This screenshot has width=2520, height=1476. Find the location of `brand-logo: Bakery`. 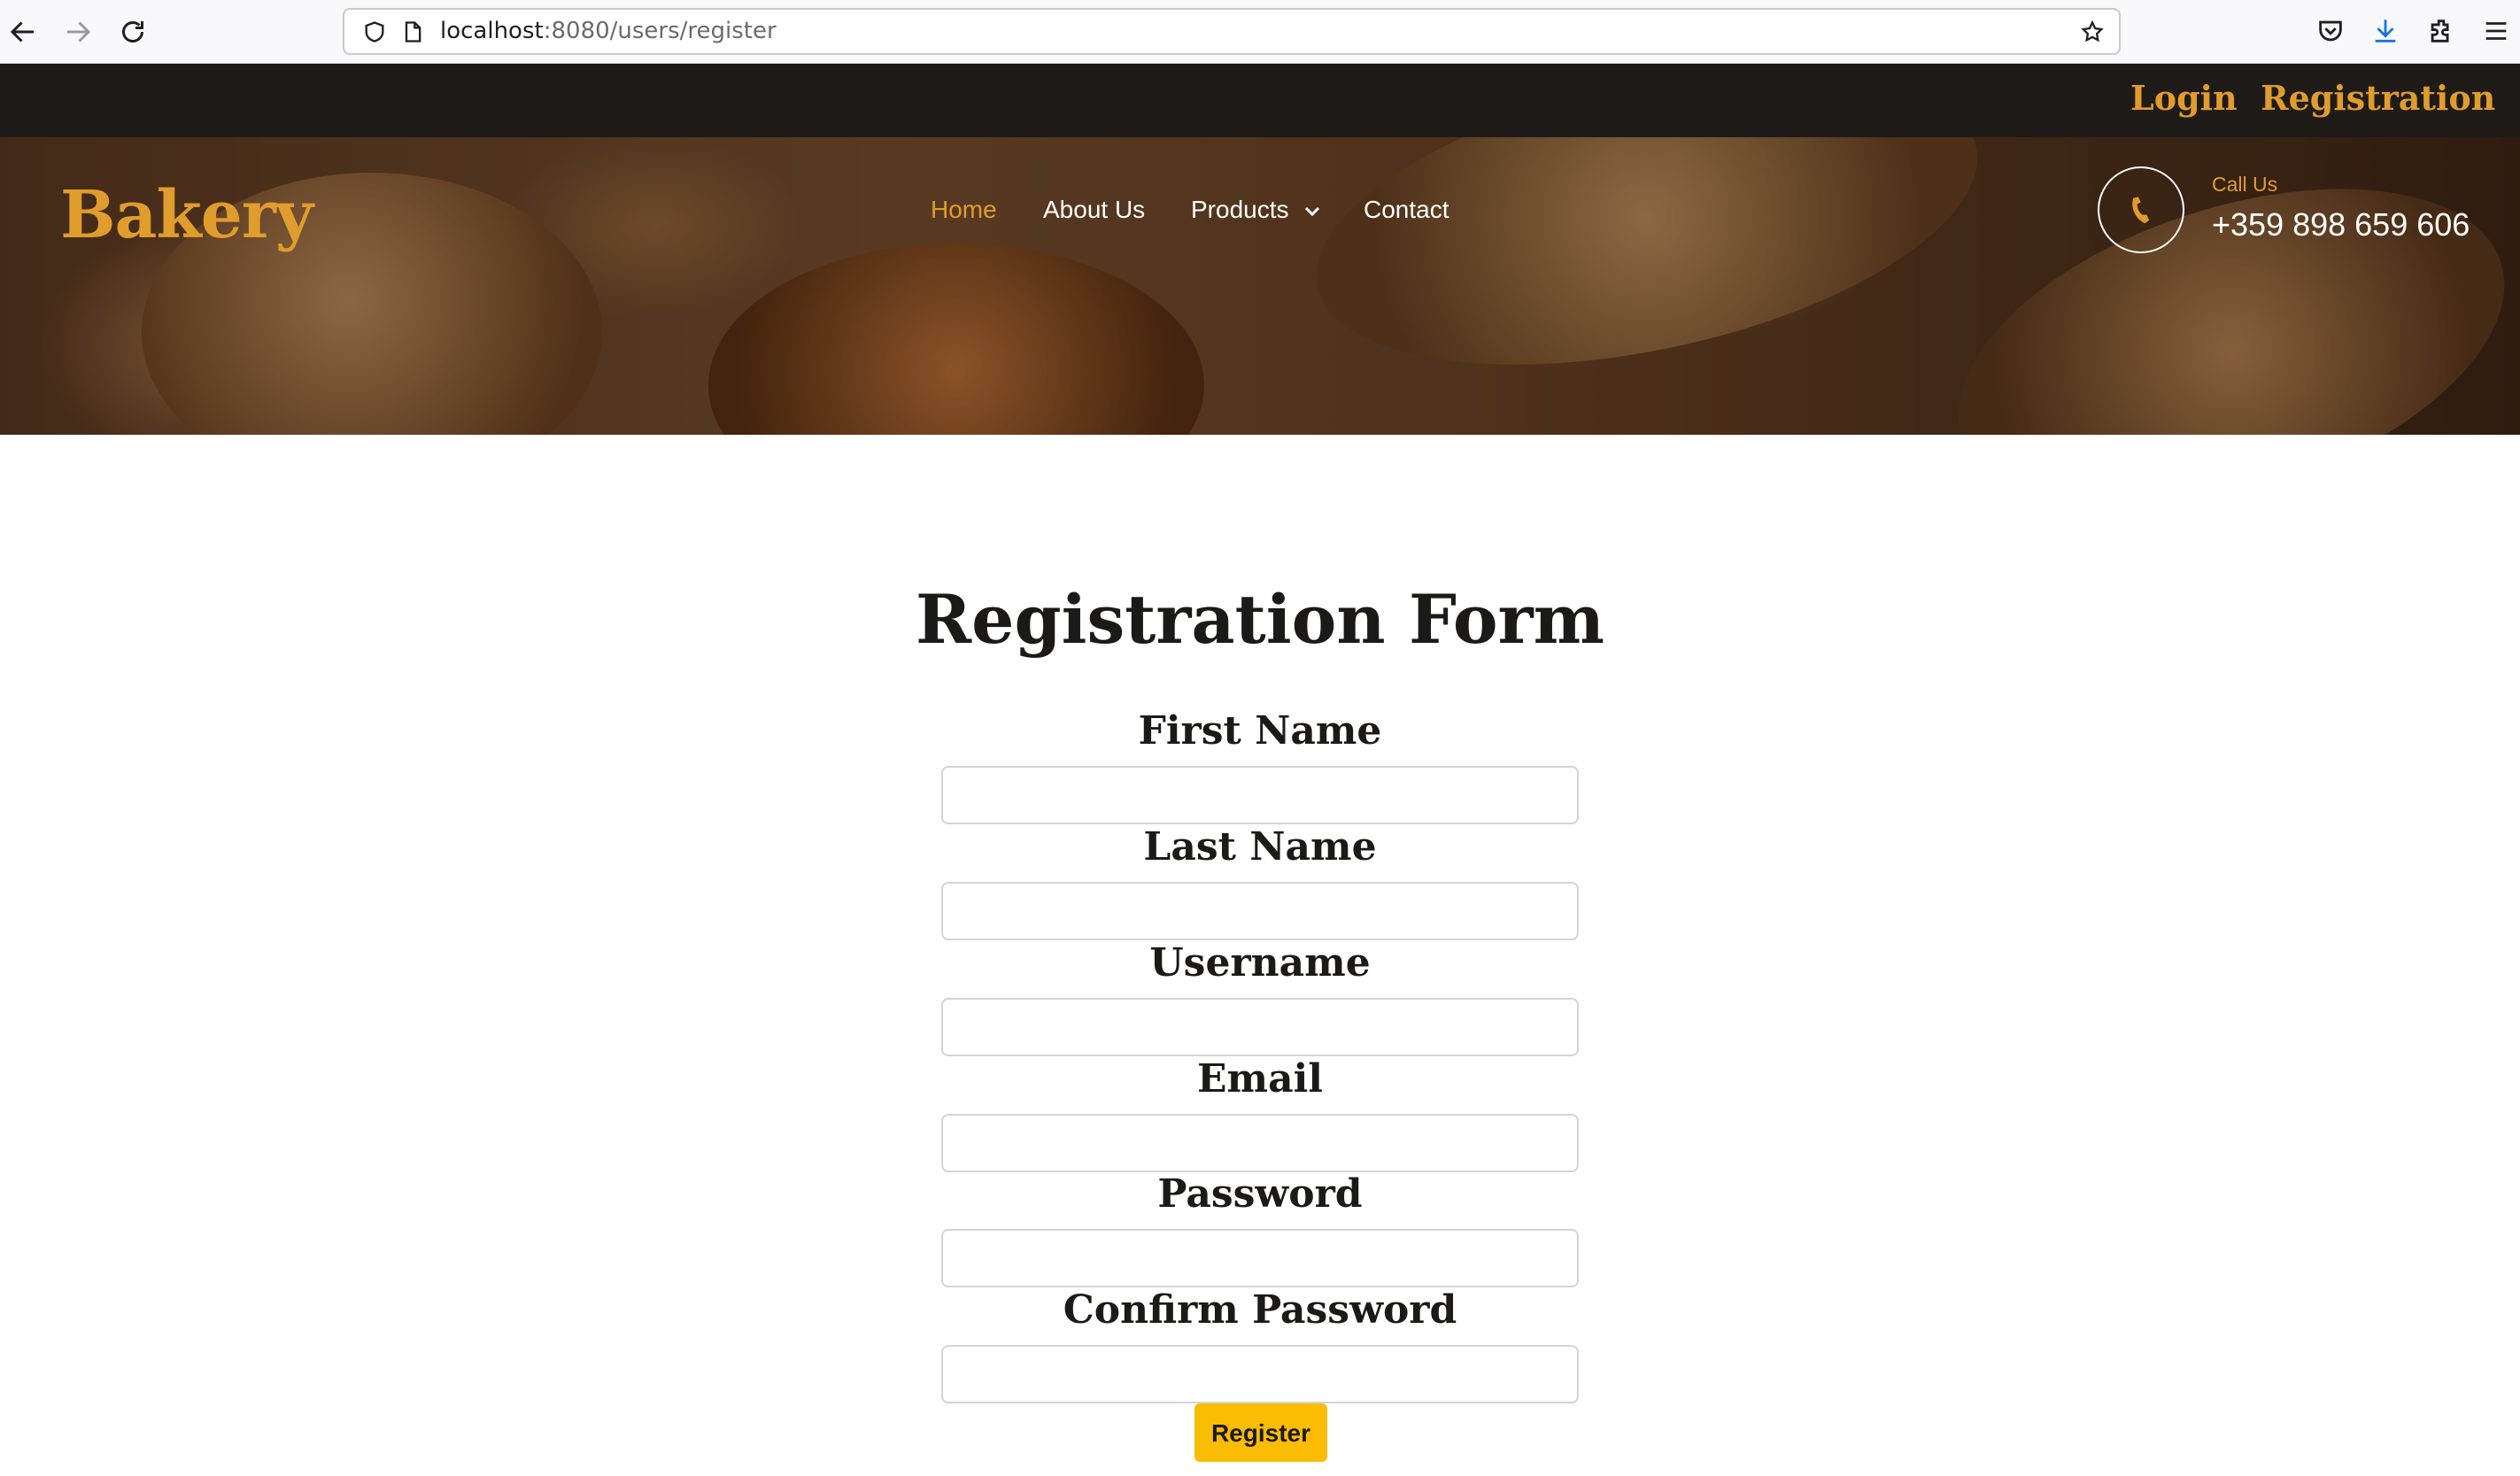

brand-logo: Bakery is located at coordinates (186, 215).